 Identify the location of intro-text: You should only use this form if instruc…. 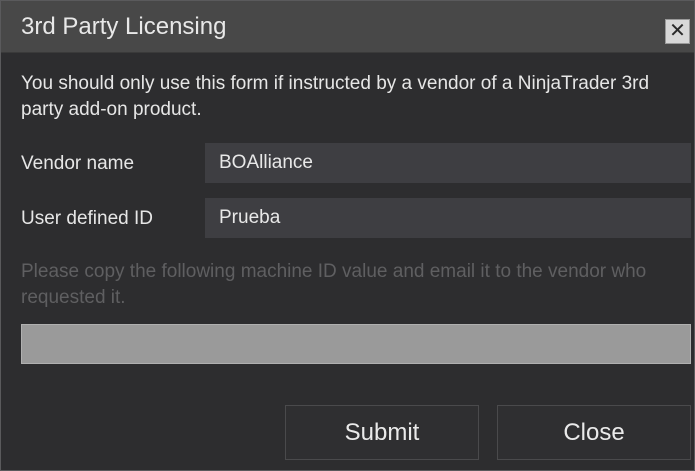
(335, 96).